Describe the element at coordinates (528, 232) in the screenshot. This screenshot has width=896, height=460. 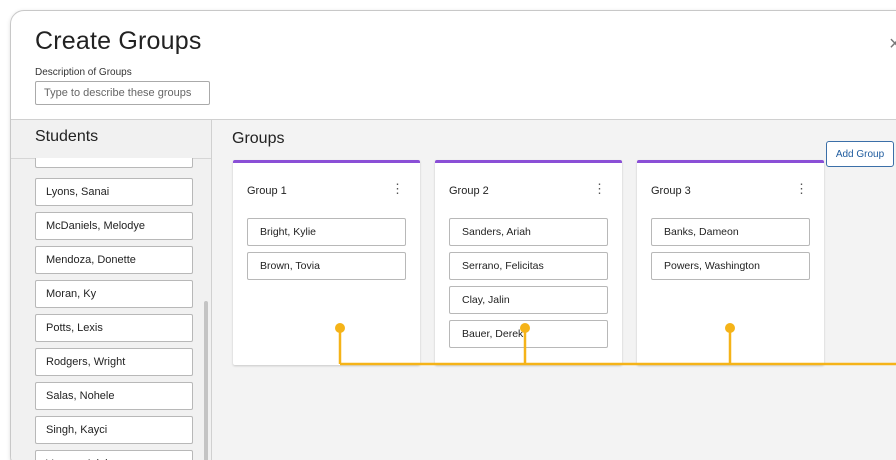
I see `group-member: Sanders, Ariah` at that location.